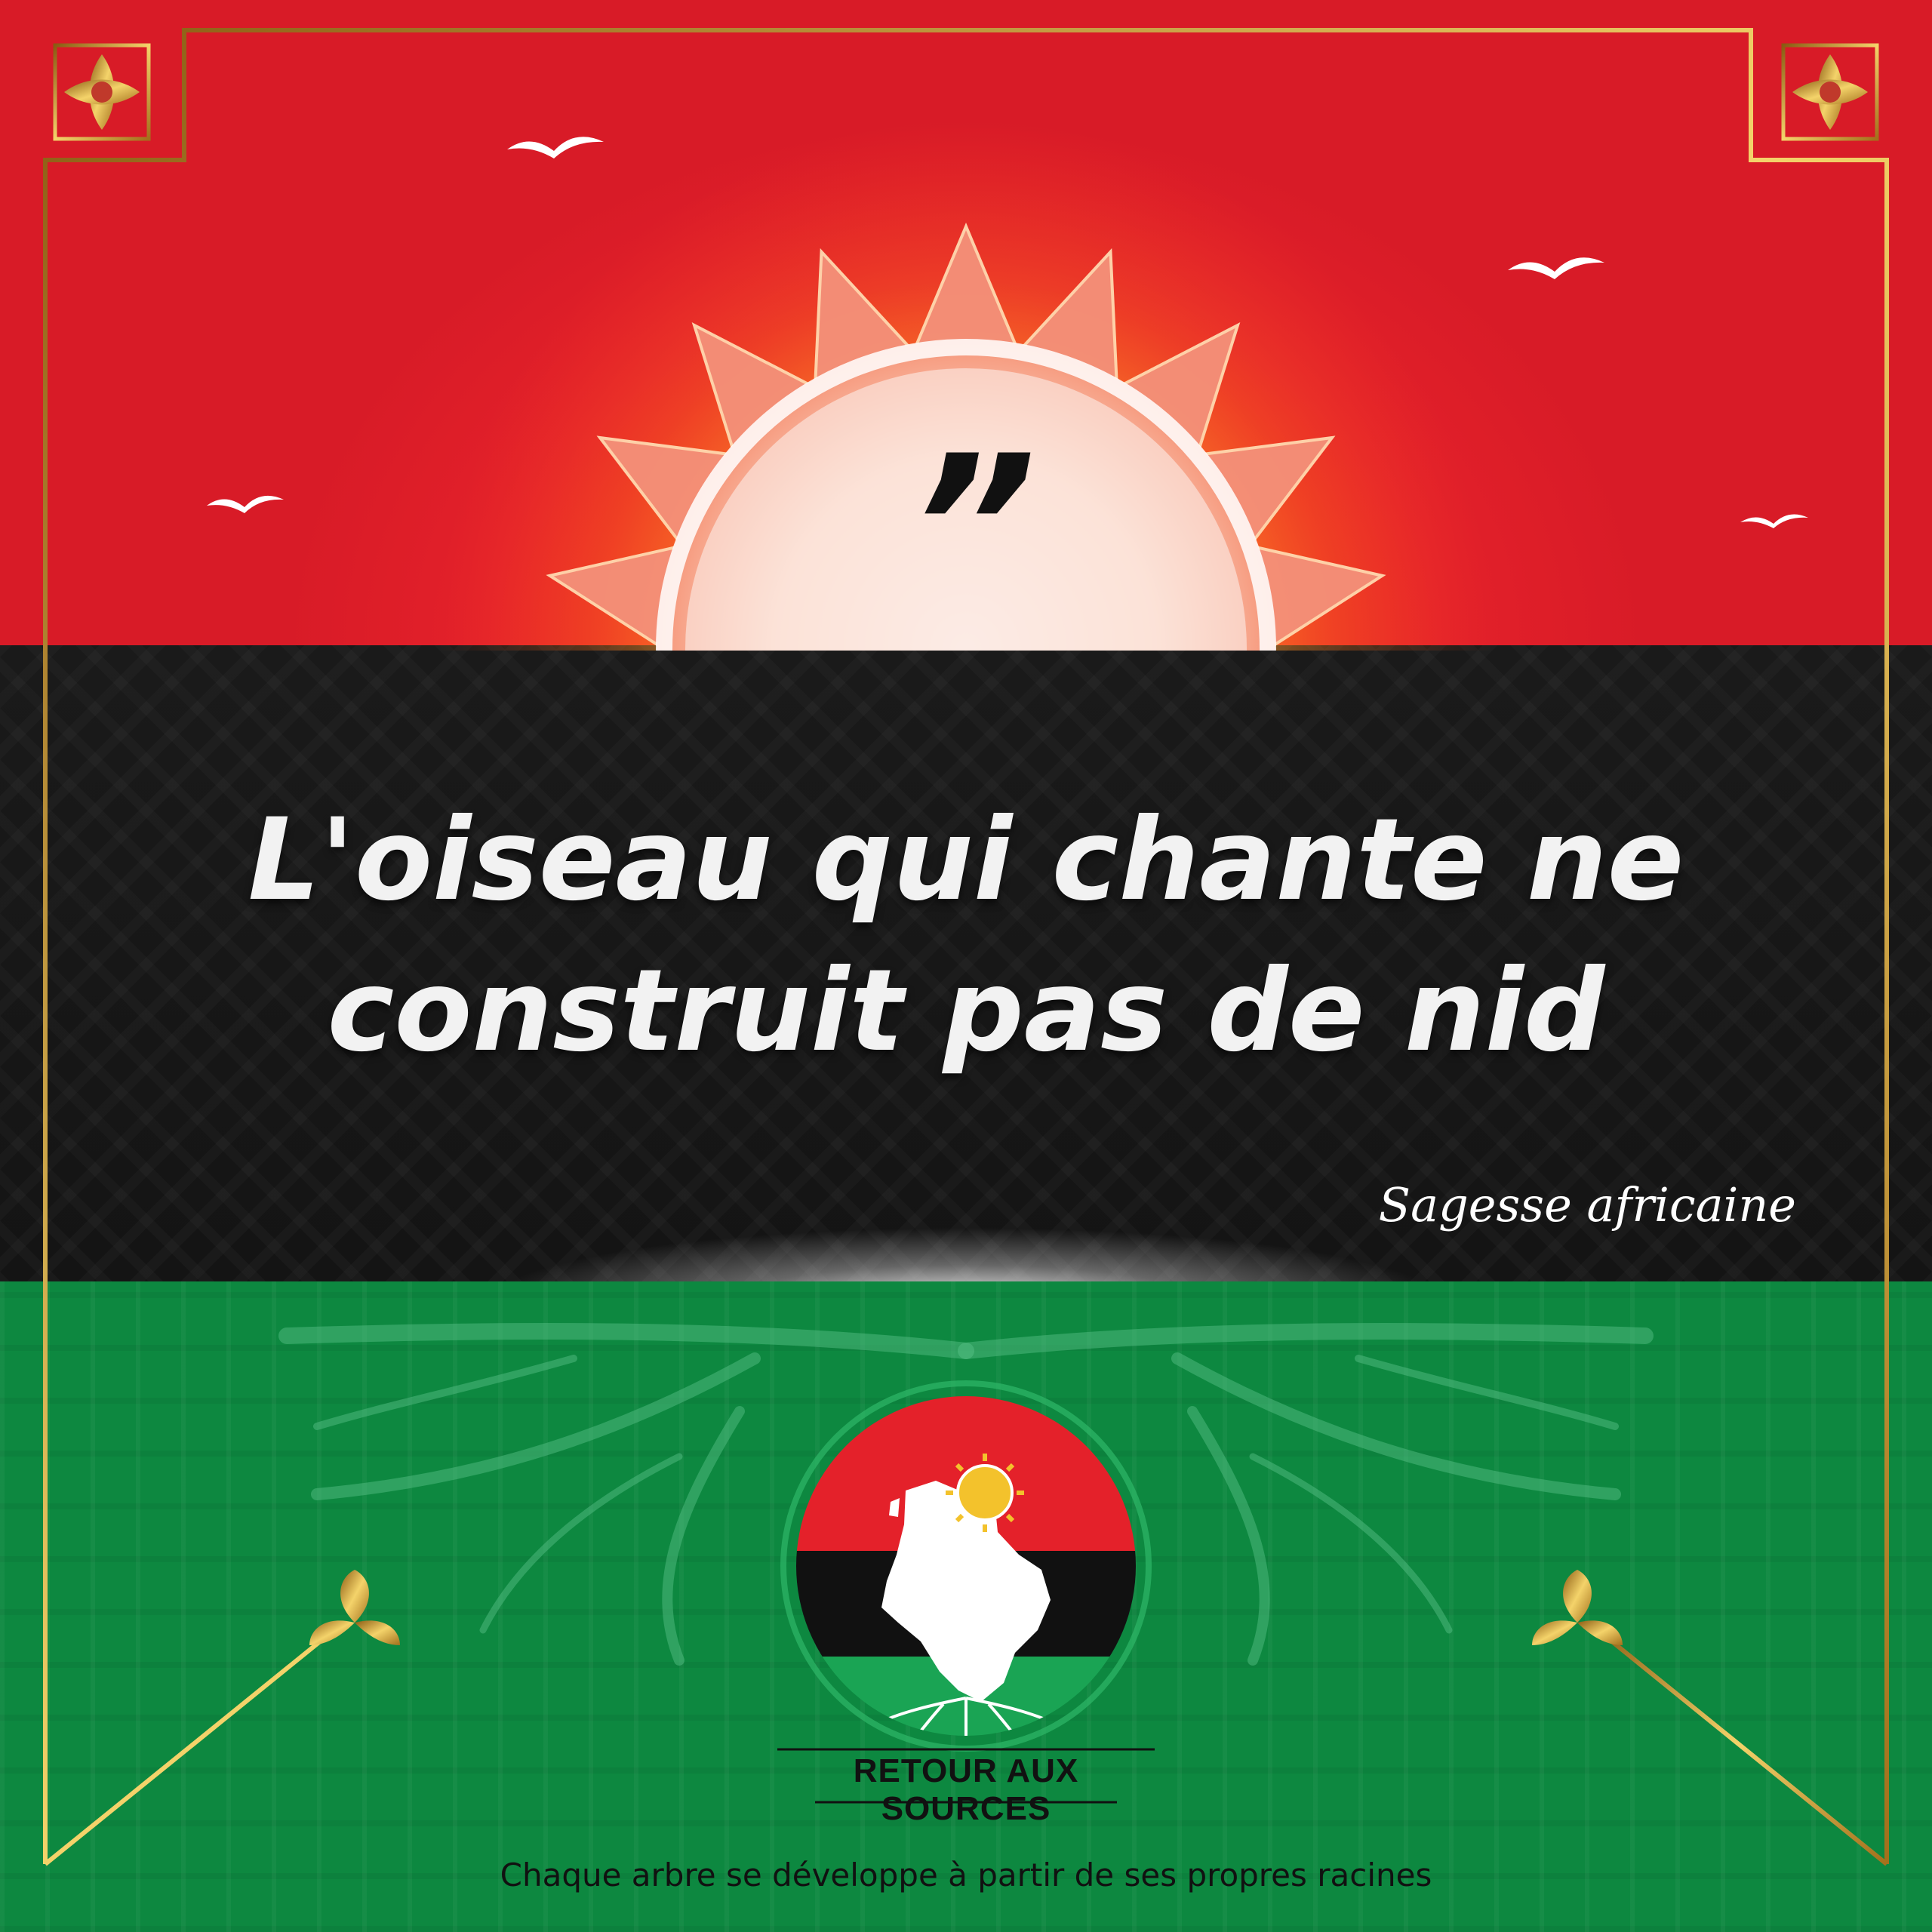 This screenshot has width=1932, height=1932. I want to click on quote-mark-icon: ”, so click(973, 528).